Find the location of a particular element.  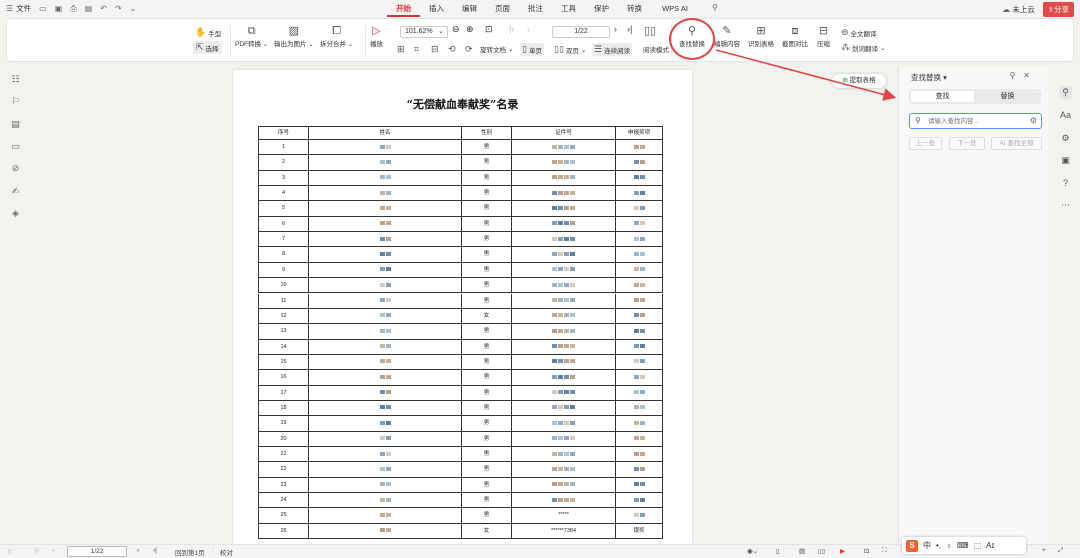

read-mode-button: 阅读模式 is located at coordinates (656, 49).